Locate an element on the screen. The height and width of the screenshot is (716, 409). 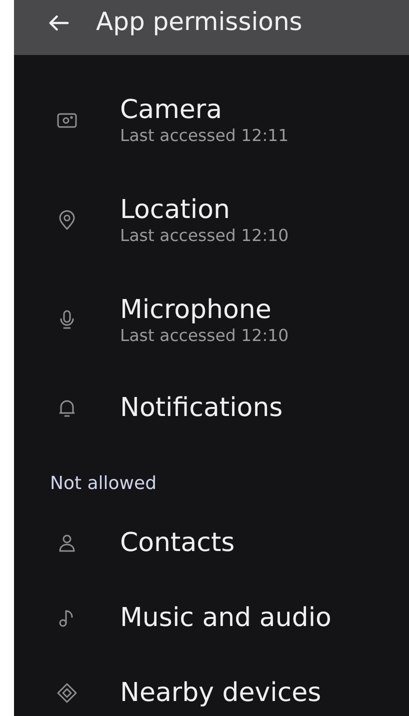
screen-title: App permissions is located at coordinates (199, 22).